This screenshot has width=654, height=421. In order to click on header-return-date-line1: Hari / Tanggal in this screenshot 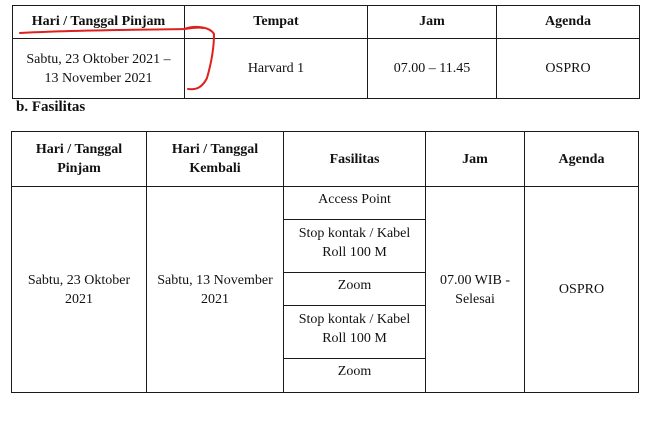, I will do `click(215, 149)`.